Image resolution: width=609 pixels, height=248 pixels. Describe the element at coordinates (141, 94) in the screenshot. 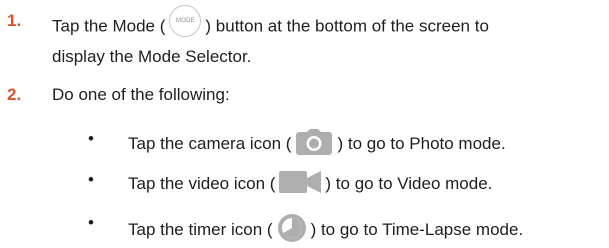

I see `step-2-text: Do one of the following:` at that location.